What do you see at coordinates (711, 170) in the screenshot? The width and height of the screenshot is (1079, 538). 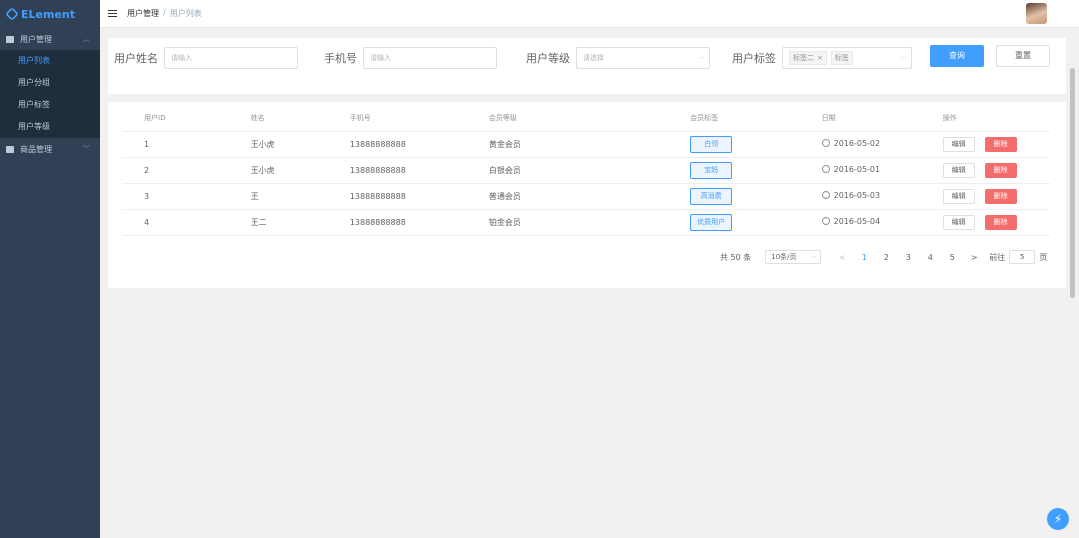 I see `member-tag: 宝妈` at bounding box center [711, 170].